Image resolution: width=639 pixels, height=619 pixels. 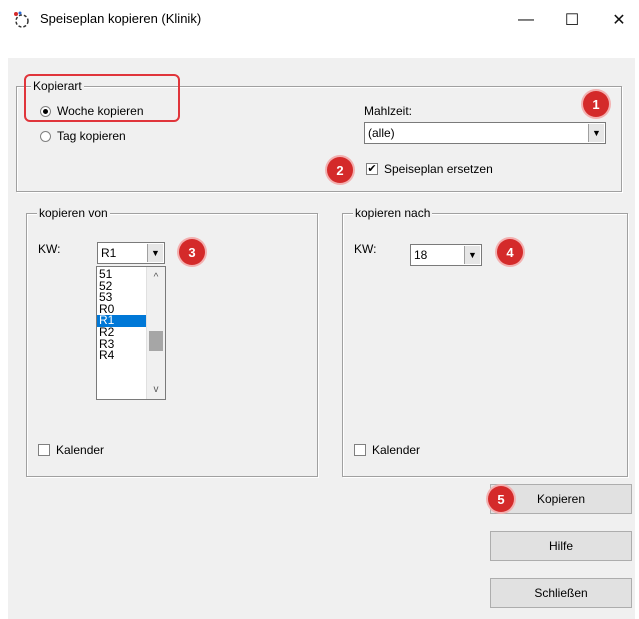 What do you see at coordinates (501, 499) in the screenshot?
I see `annotation-badge-5: 5` at bounding box center [501, 499].